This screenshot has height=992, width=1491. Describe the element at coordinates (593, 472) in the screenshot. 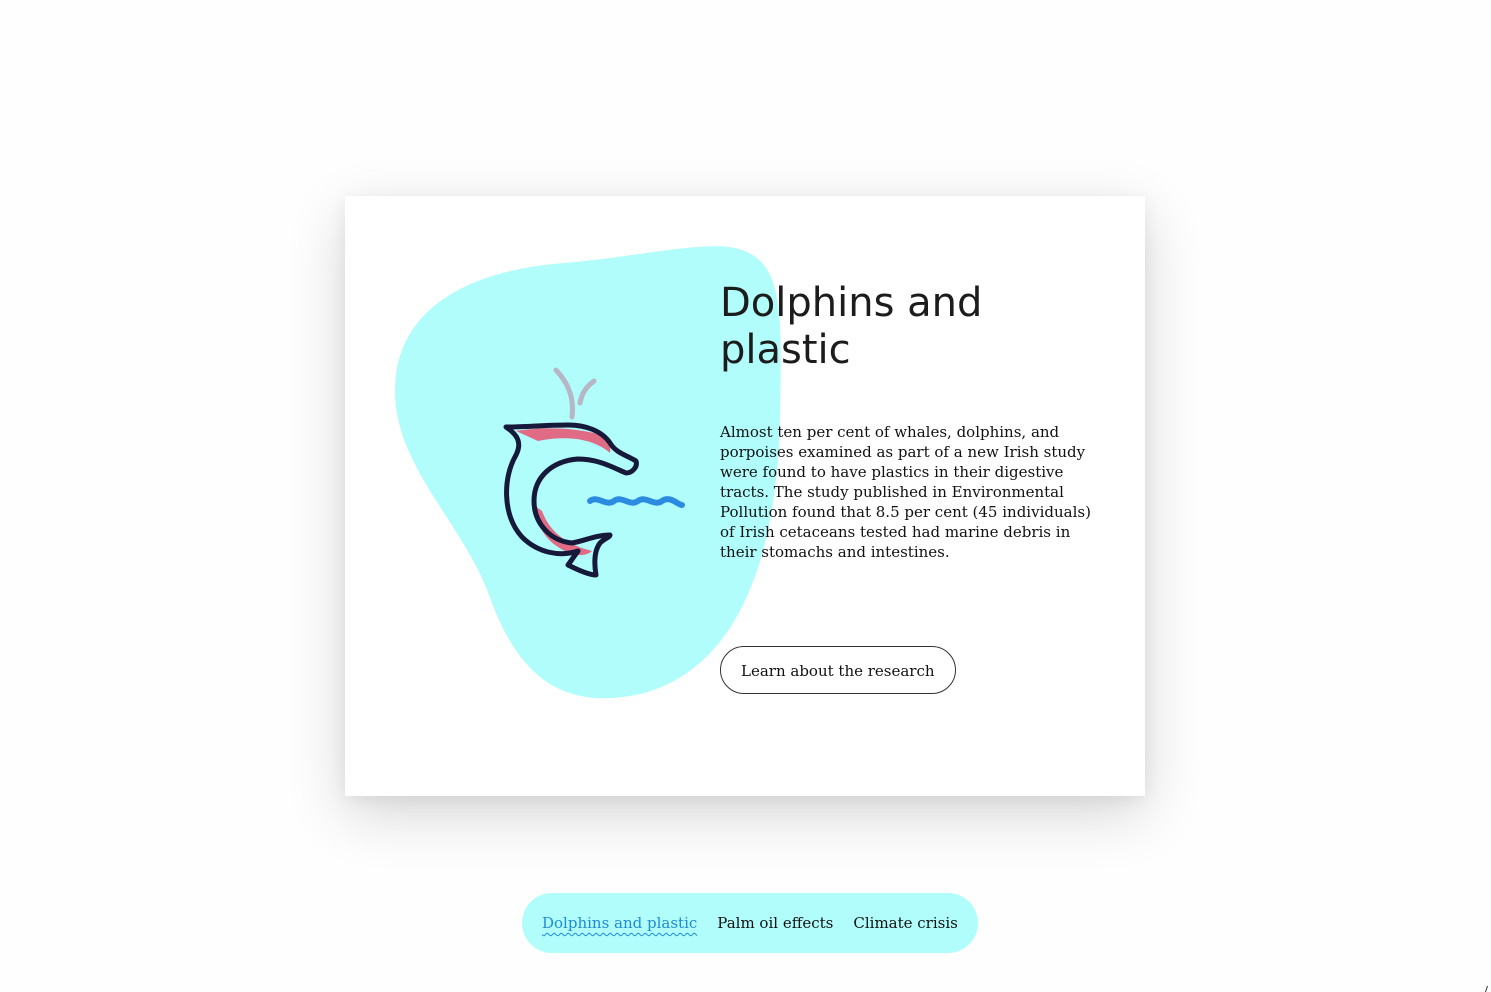

I see `dolphin-icon` at that location.